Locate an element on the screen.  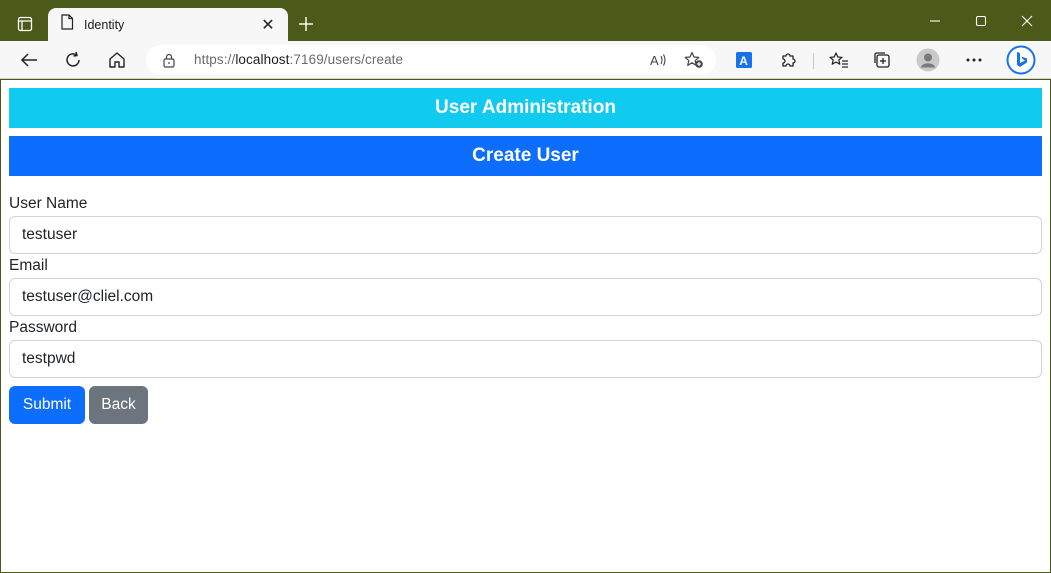
favorites-icon is located at coordinates (839, 60).